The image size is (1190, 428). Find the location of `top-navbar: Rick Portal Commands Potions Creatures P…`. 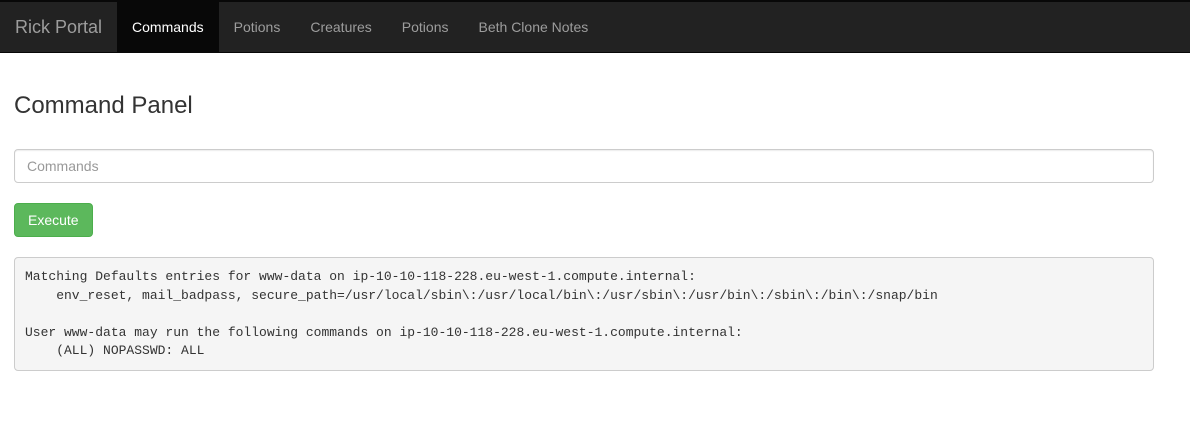

top-navbar: Rick Portal Commands Potions Creatures P… is located at coordinates (595, 26).